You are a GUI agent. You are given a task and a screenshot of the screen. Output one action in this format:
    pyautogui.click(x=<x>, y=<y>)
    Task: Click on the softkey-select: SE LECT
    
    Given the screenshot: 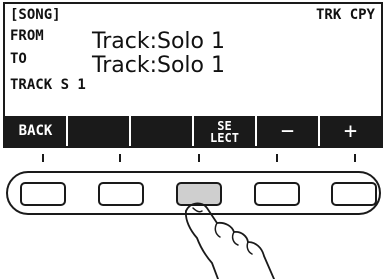 What is the action you would take?
    pyautogui.click(x=225, y=131)
    